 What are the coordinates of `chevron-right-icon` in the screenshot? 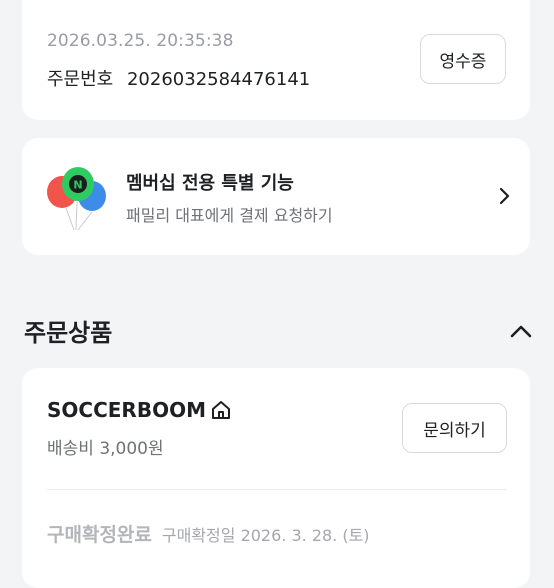 It's located at (505, 196).